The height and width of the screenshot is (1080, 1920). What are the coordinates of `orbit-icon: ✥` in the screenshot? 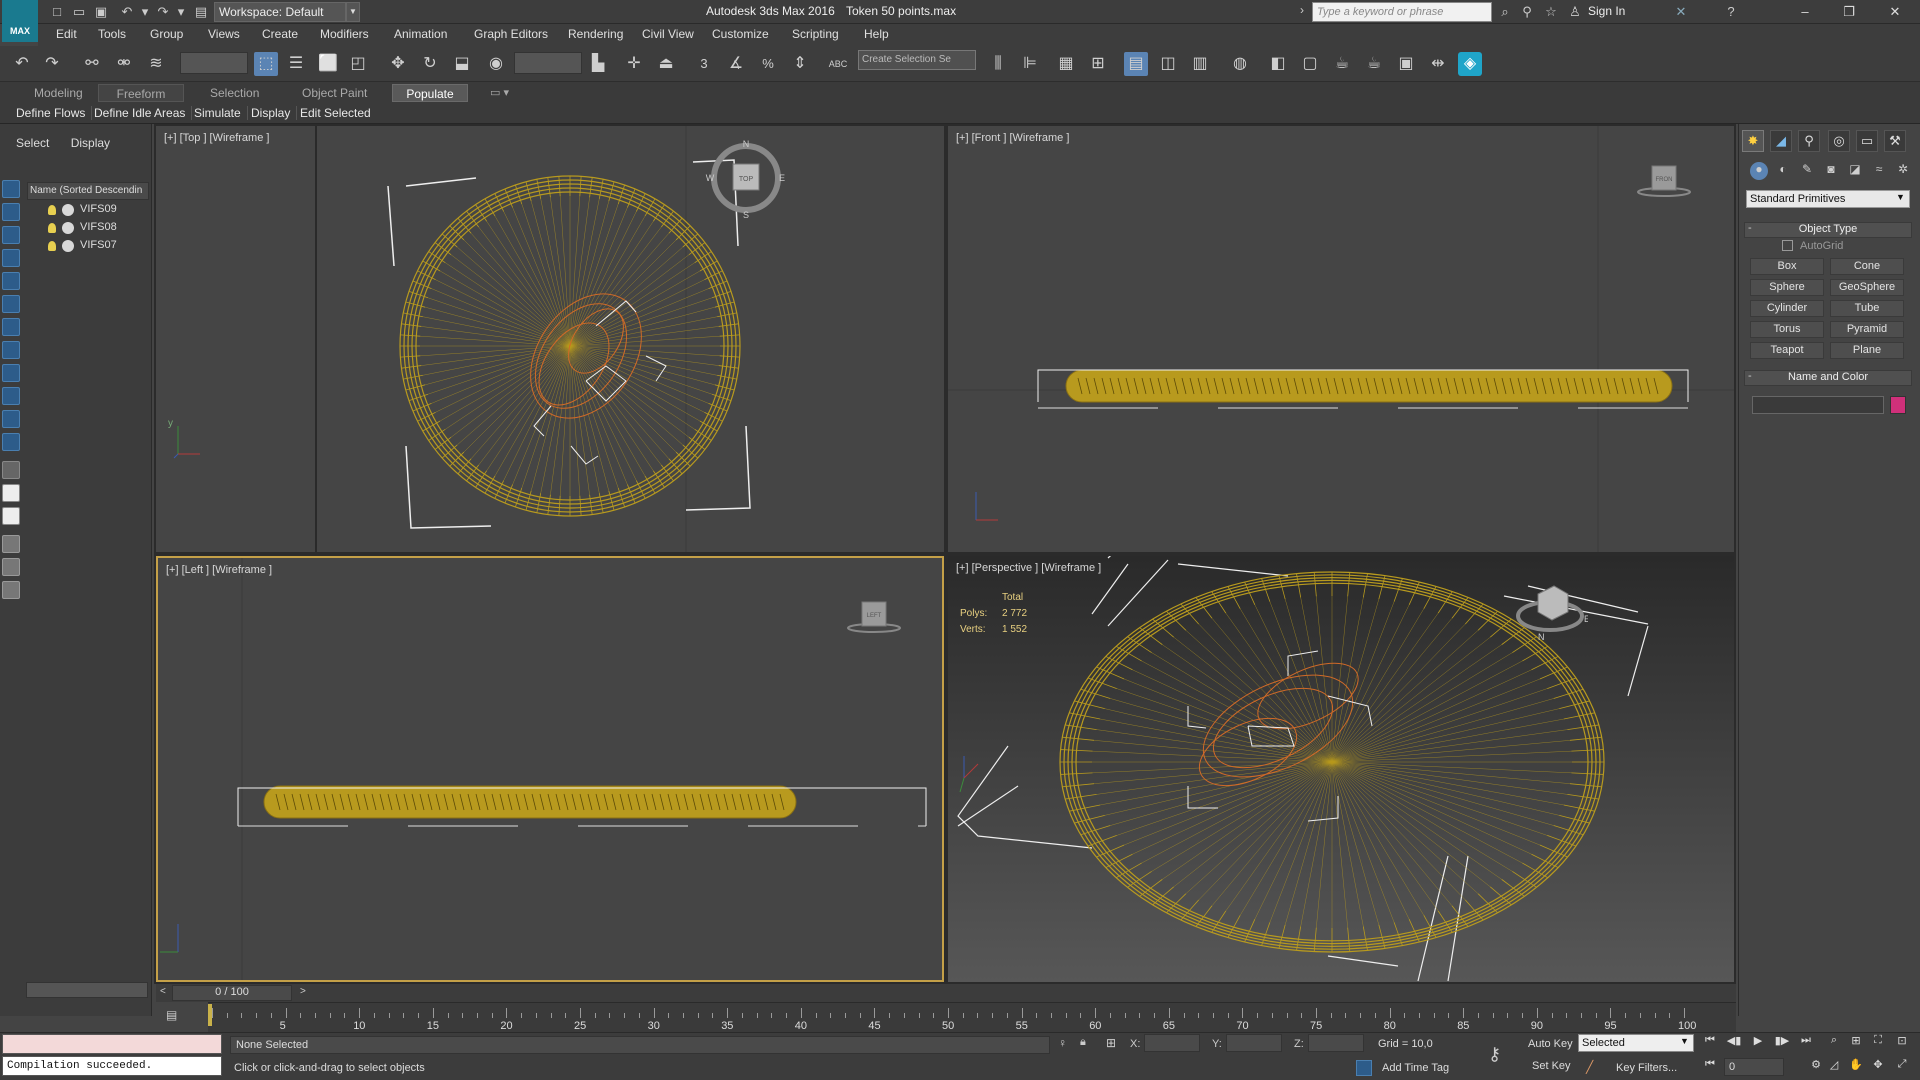 It's located at (1878, 1067).